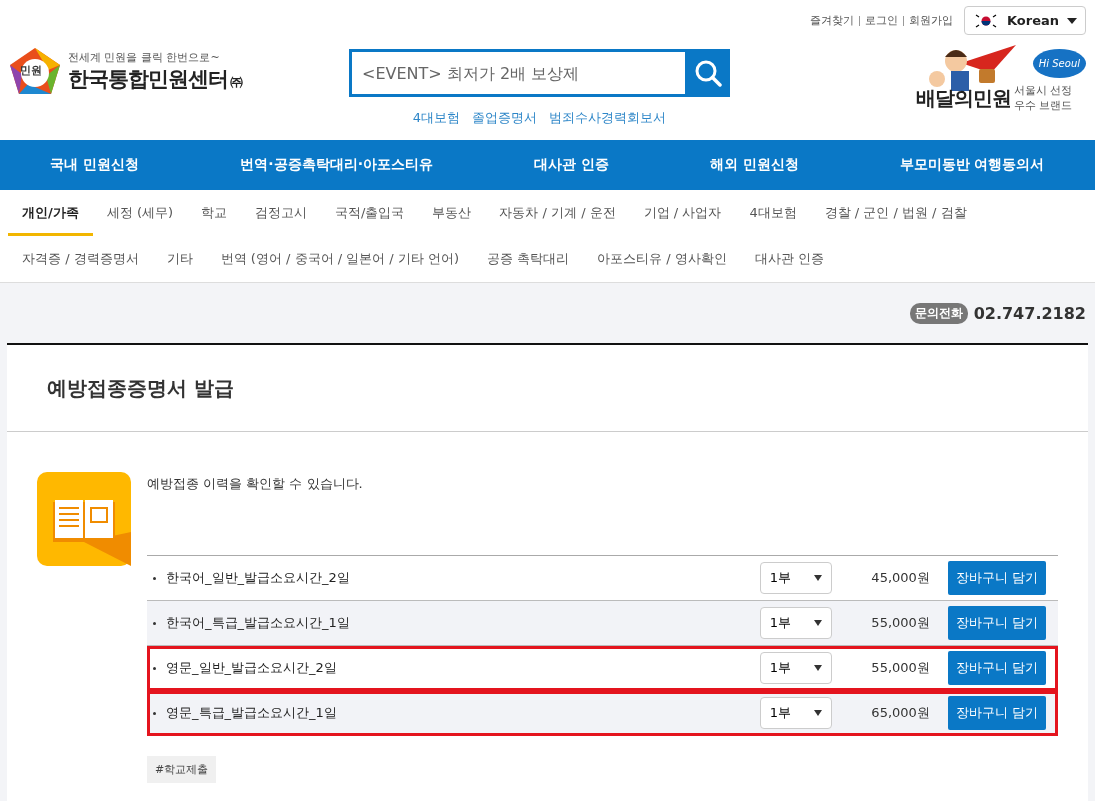 This screenshot has width=1095, height=801. Describe the element at coordinates (452, 213) in the screenshot. I see `category-tab: 부동산` at that location.